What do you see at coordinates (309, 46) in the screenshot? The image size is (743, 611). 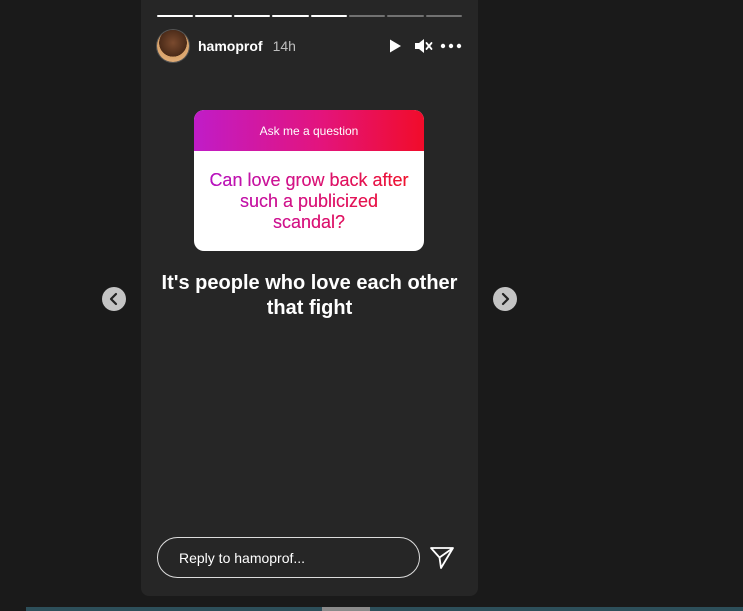 I see `story-header: hamoprof 14h` at bounding box center [309, 46].